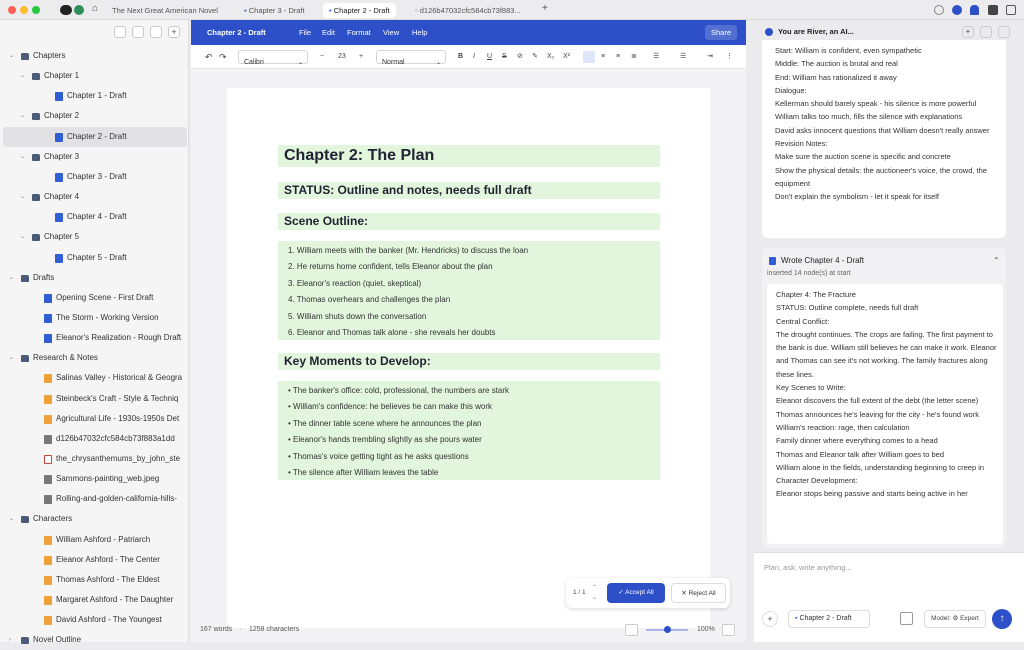 This screenshot has width=1024, height=650. What do you see at coordinates (95, 116) in the screenshot?
I see `sidebar-item: ⌄ Chapter 2` at bounding box center [95, 116].